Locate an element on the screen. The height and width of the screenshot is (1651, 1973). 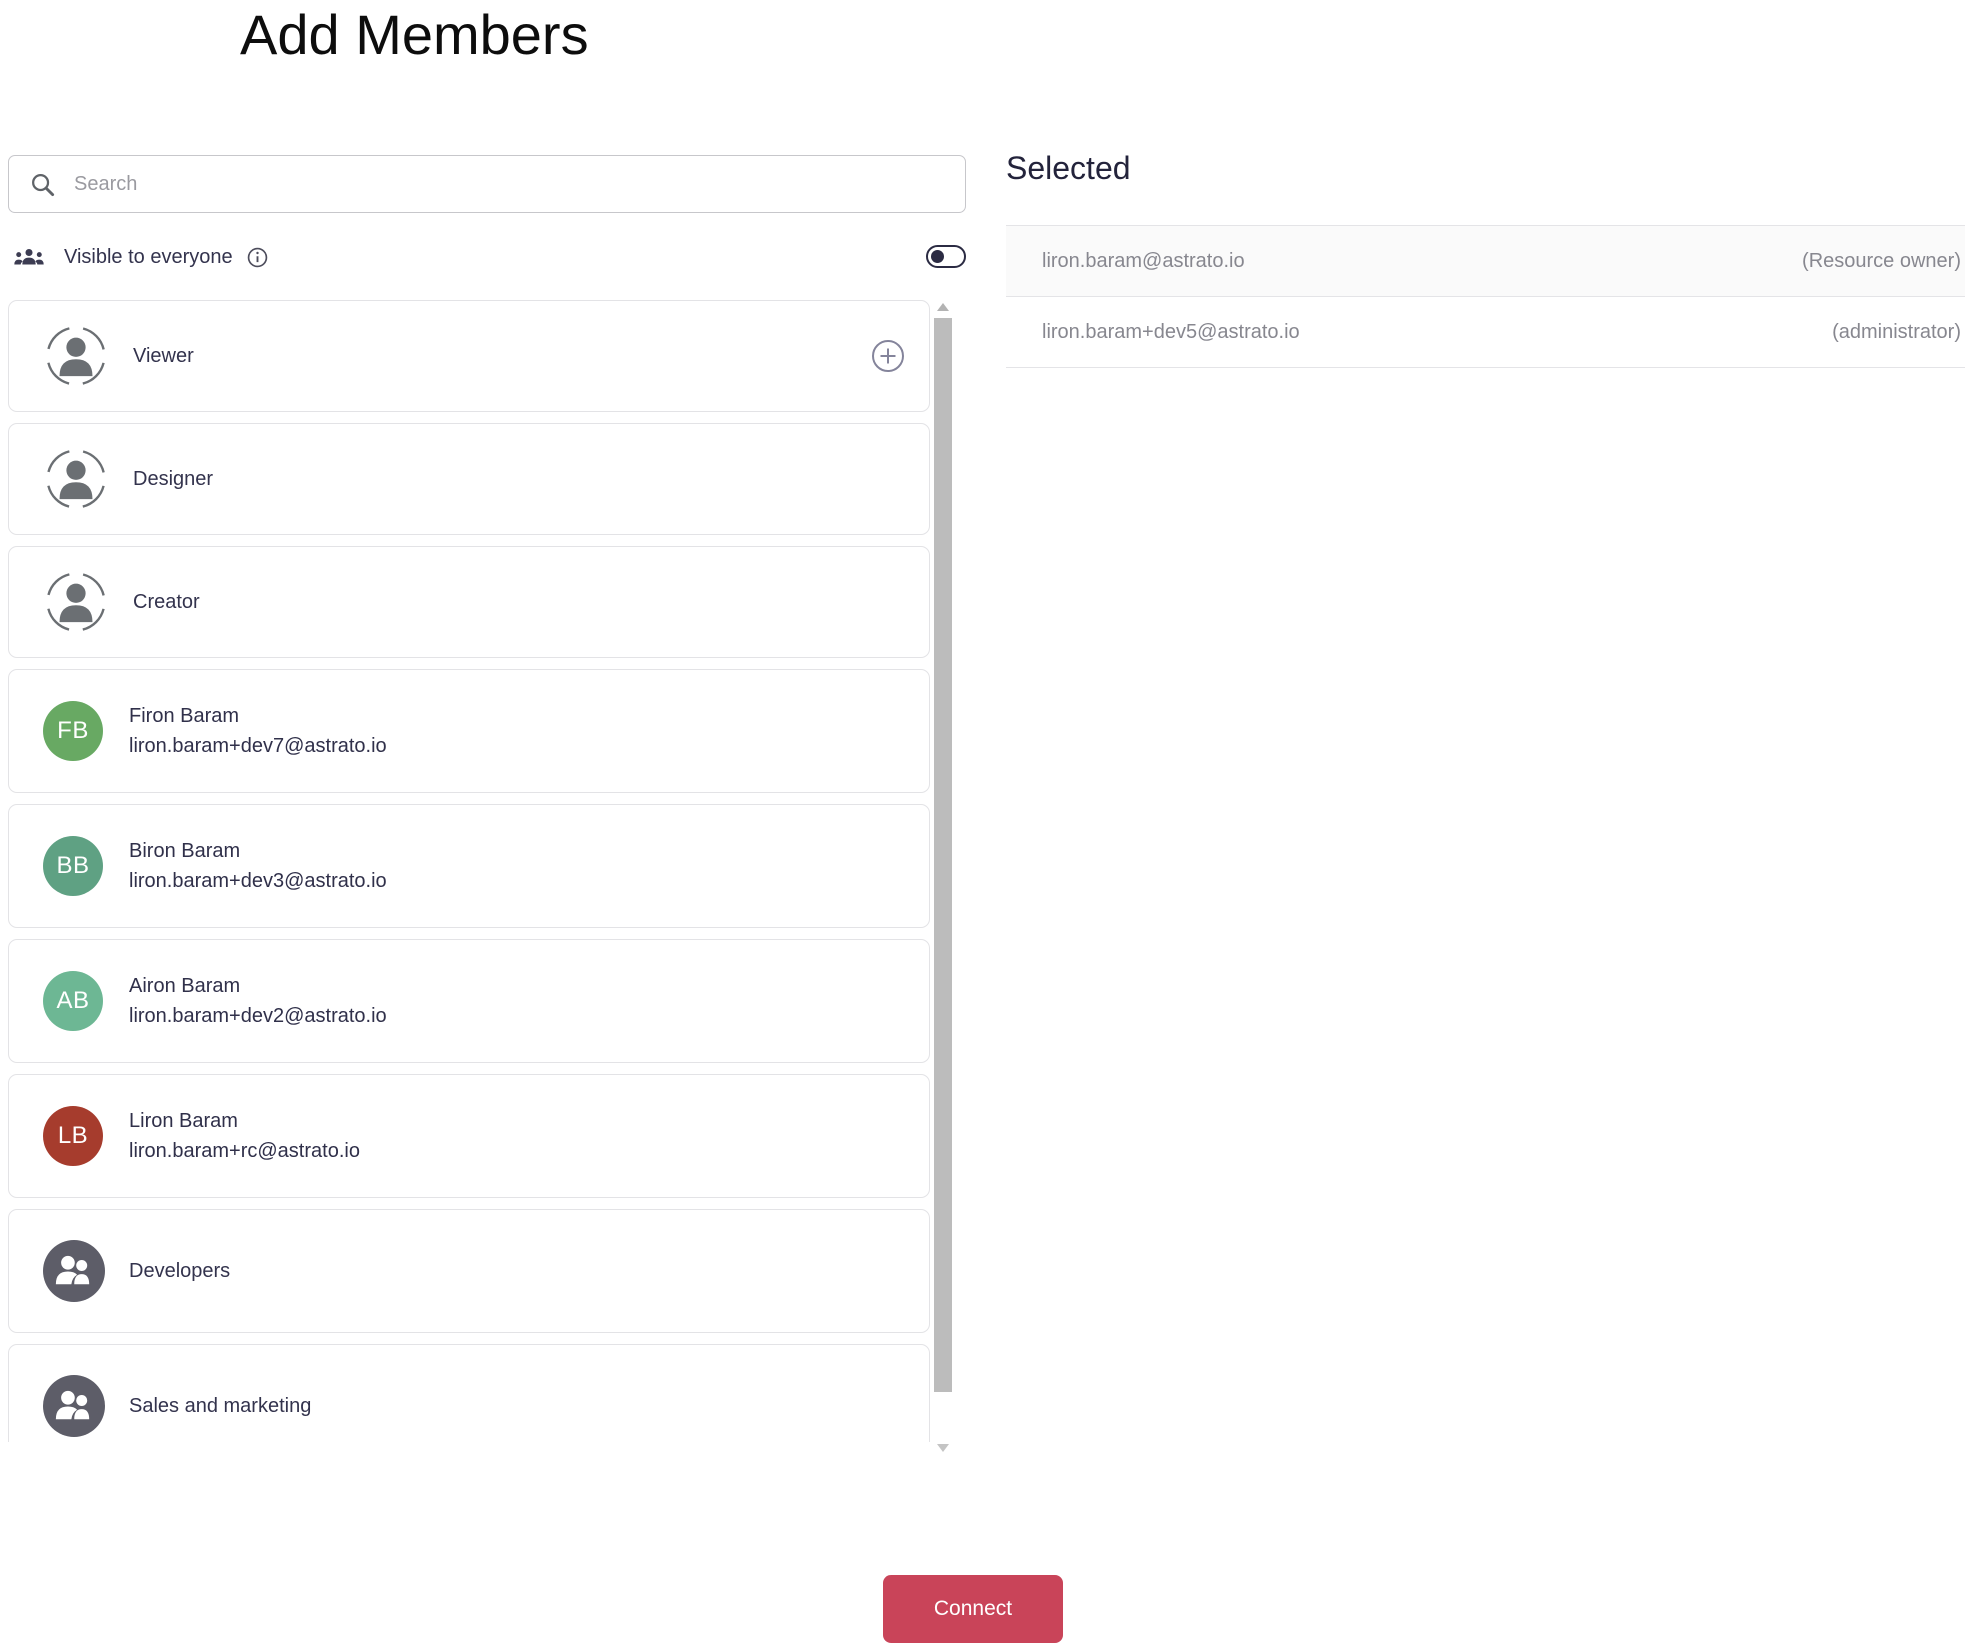
avatar: LB is located at coordinates (73, 1136).